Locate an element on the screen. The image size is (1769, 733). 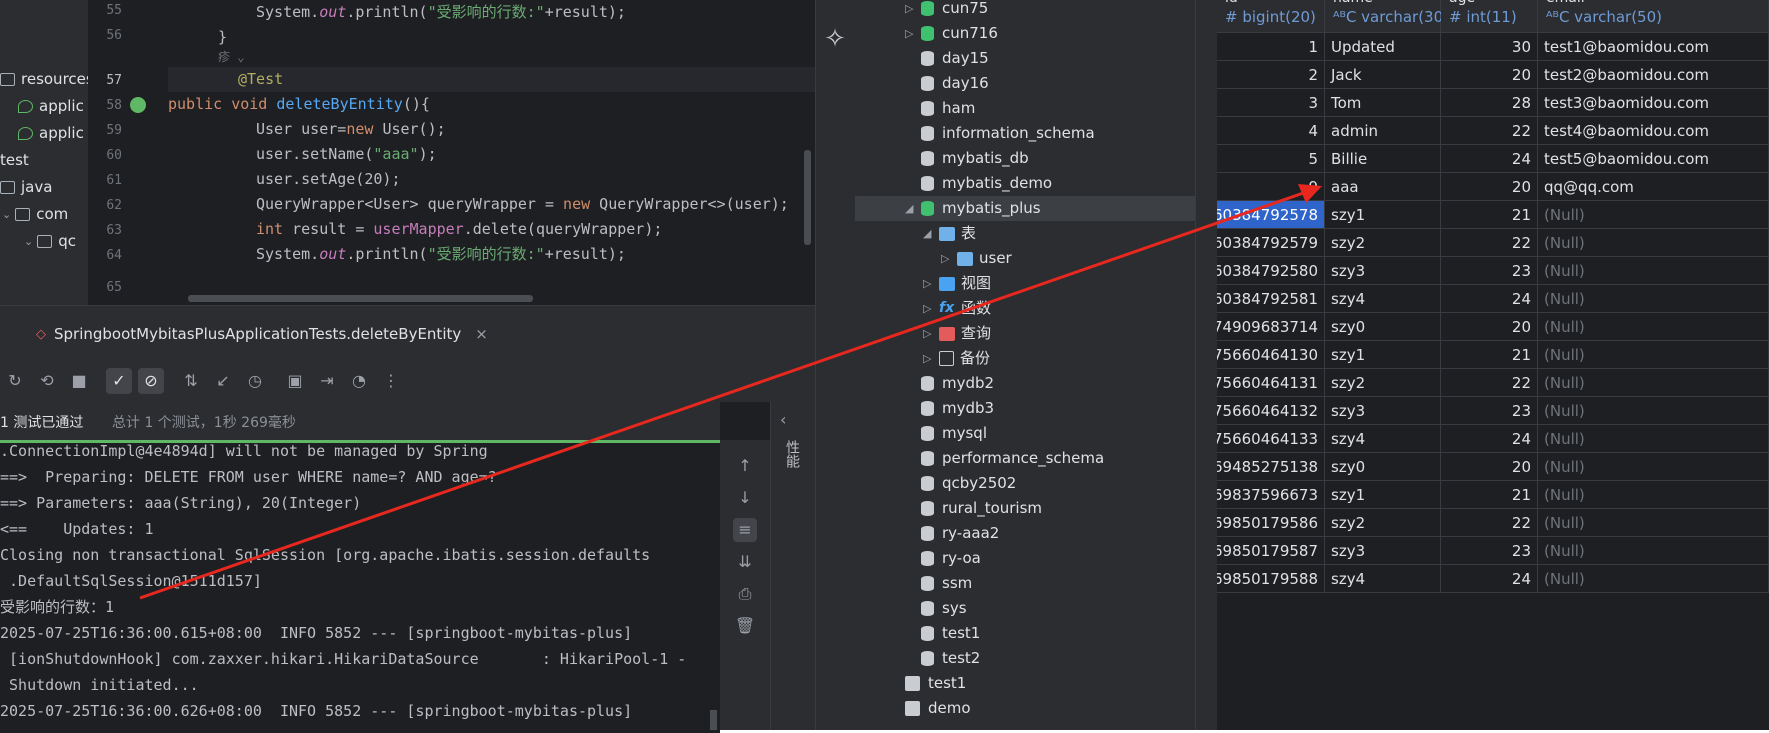
performance-tab: 性能 is located at coordinates (792, 454).